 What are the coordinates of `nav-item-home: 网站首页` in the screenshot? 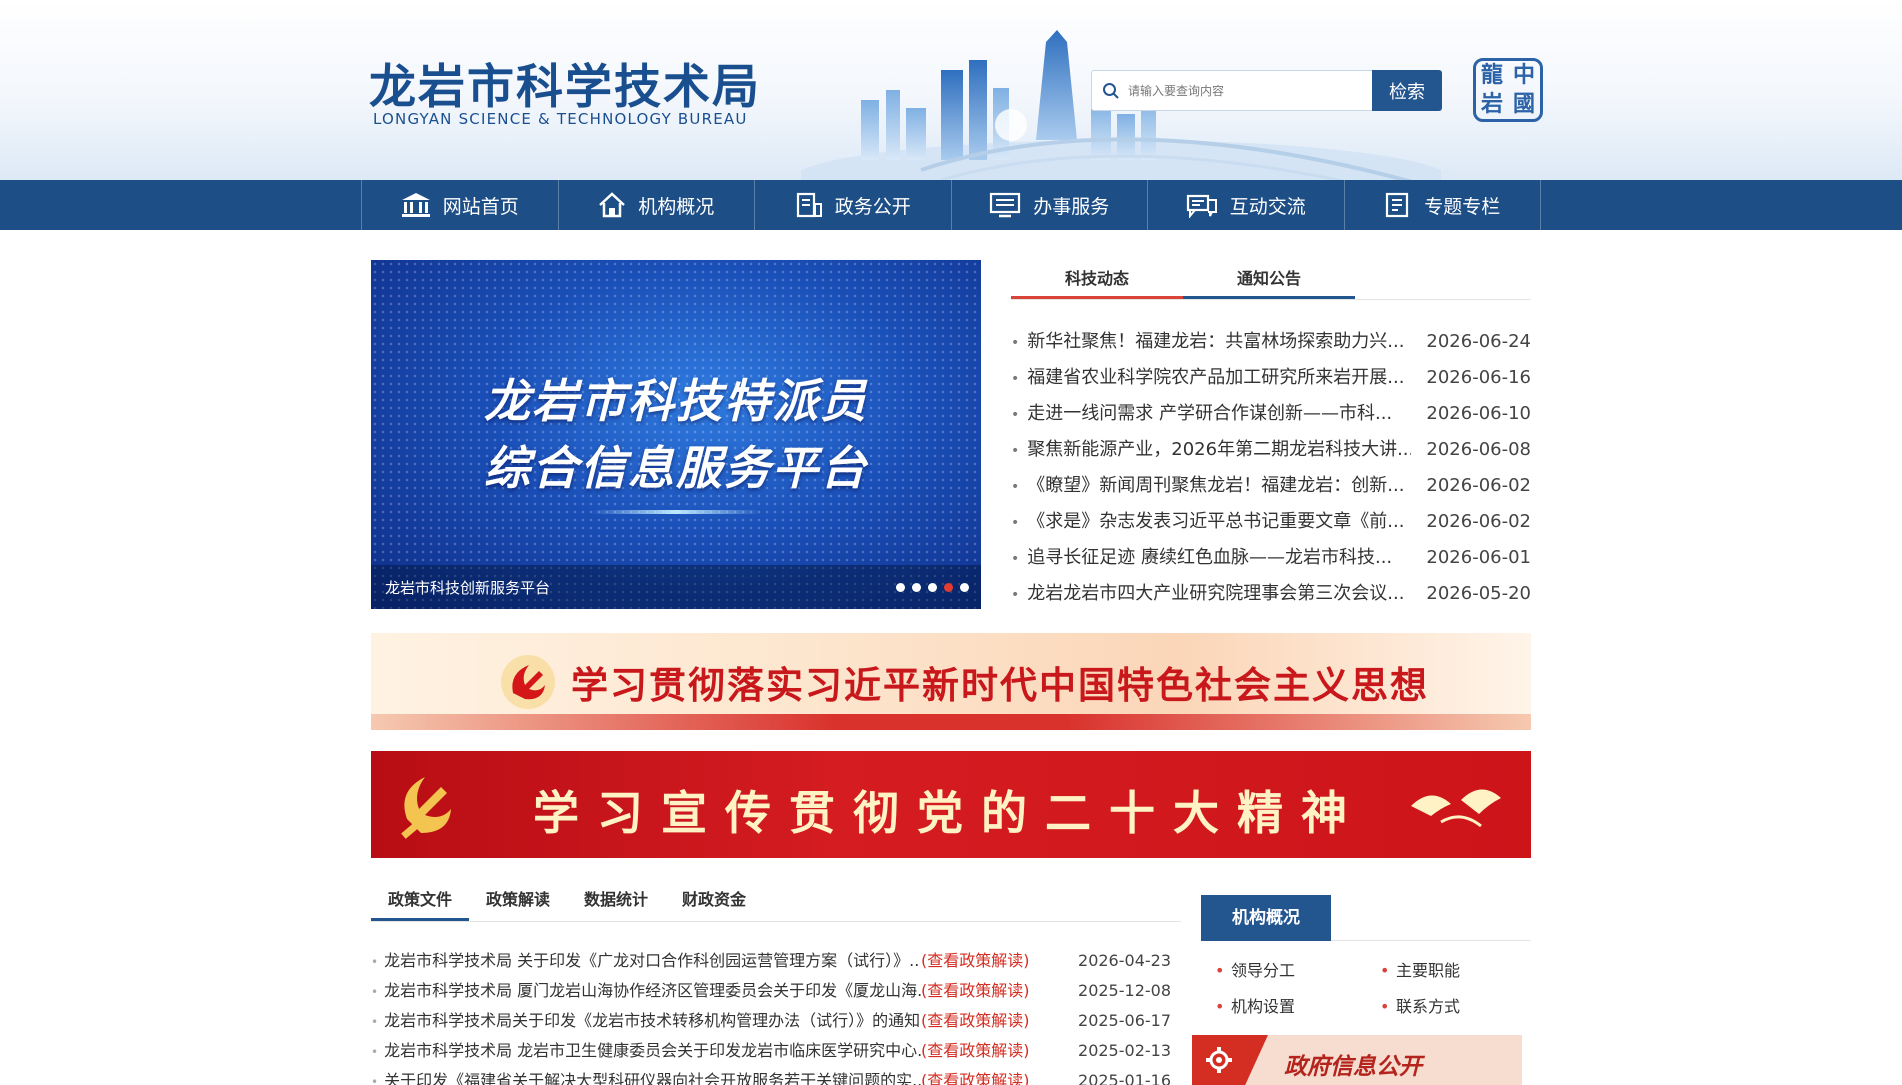 It's located at (460, 205).